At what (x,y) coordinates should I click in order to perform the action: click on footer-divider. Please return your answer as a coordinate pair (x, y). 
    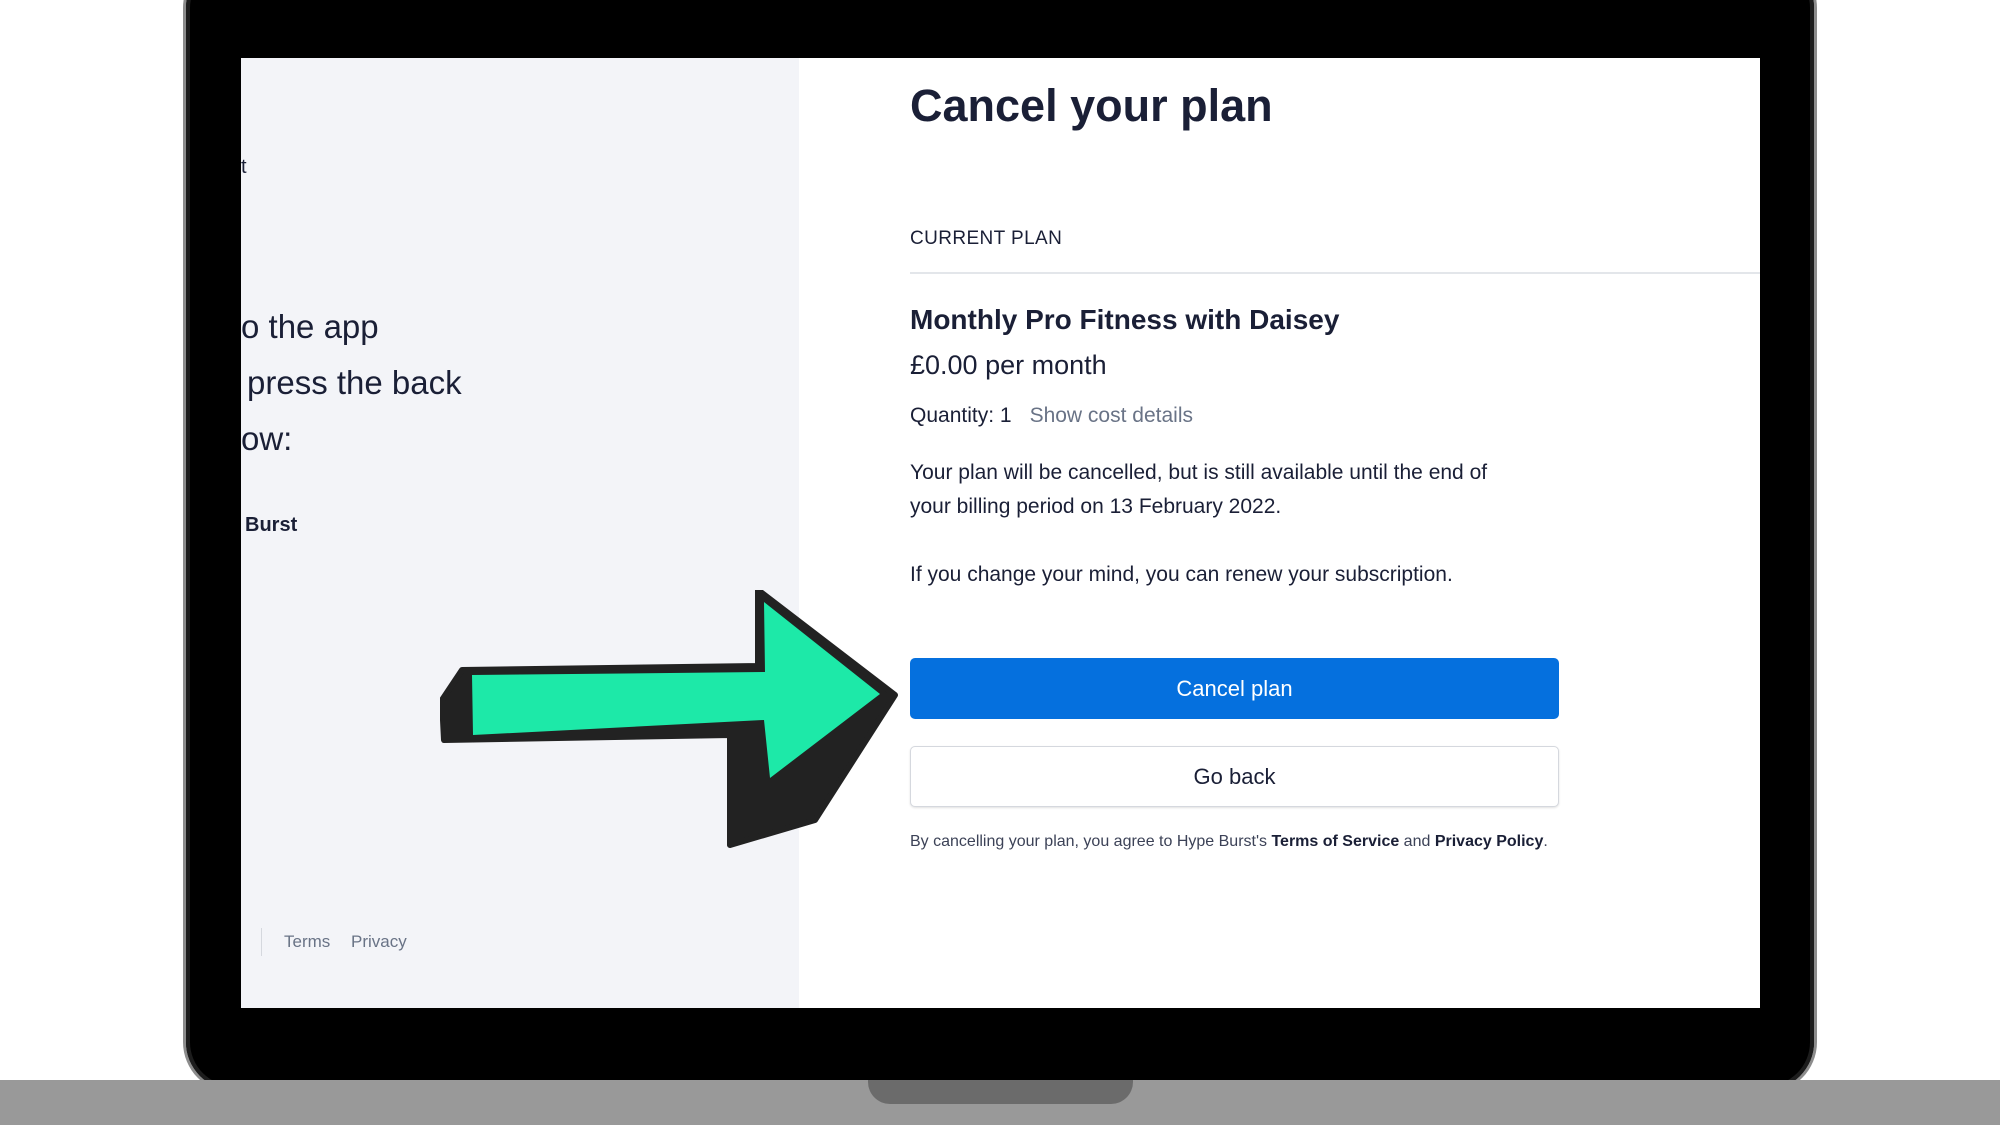
    Looking at the image, I should click on (261, 942).